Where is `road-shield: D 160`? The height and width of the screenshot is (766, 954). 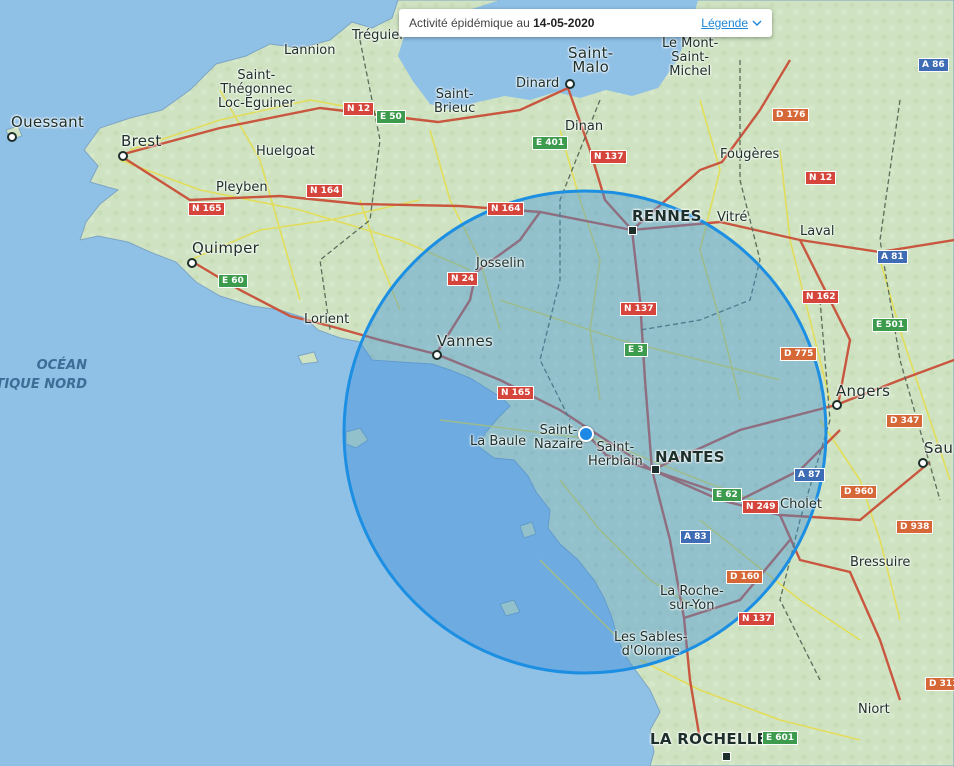 road-shield: D 160 is located at coordinates (745, 577).